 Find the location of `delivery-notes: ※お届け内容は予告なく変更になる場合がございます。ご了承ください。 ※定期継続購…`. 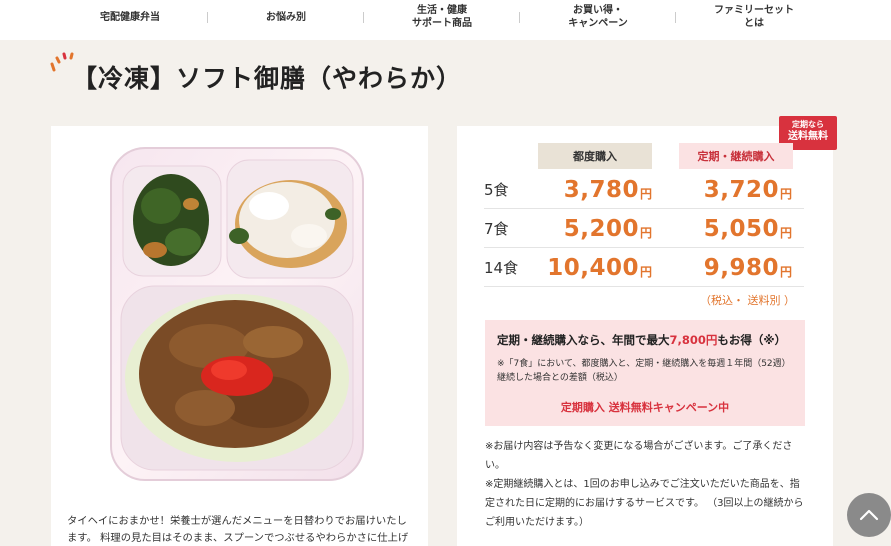

delivery-notes: ※お届け内容は予告なく変更になる場合がございます。ご了承ください。 ※定期継続購… is located at coordinates (646, 484).